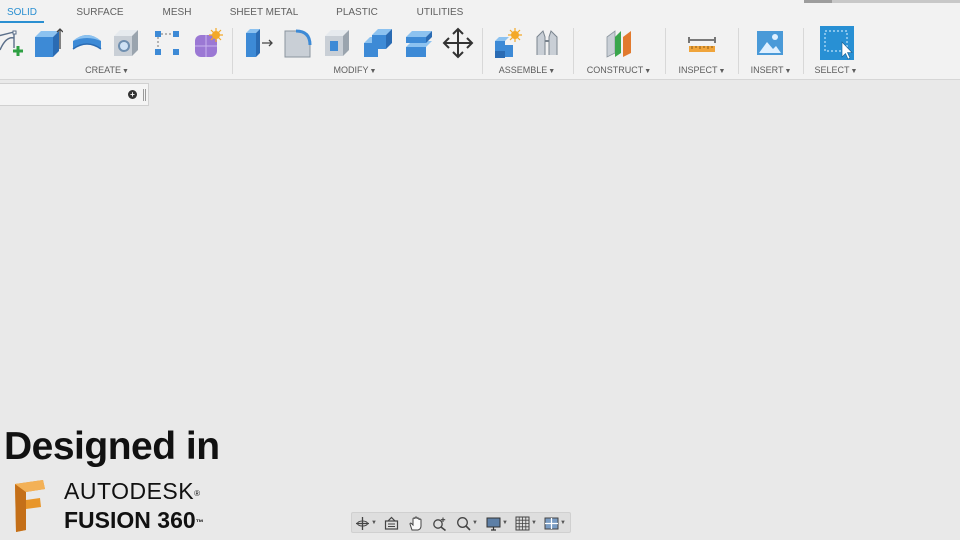  I want to click on fit-icon, so click(464, 523).